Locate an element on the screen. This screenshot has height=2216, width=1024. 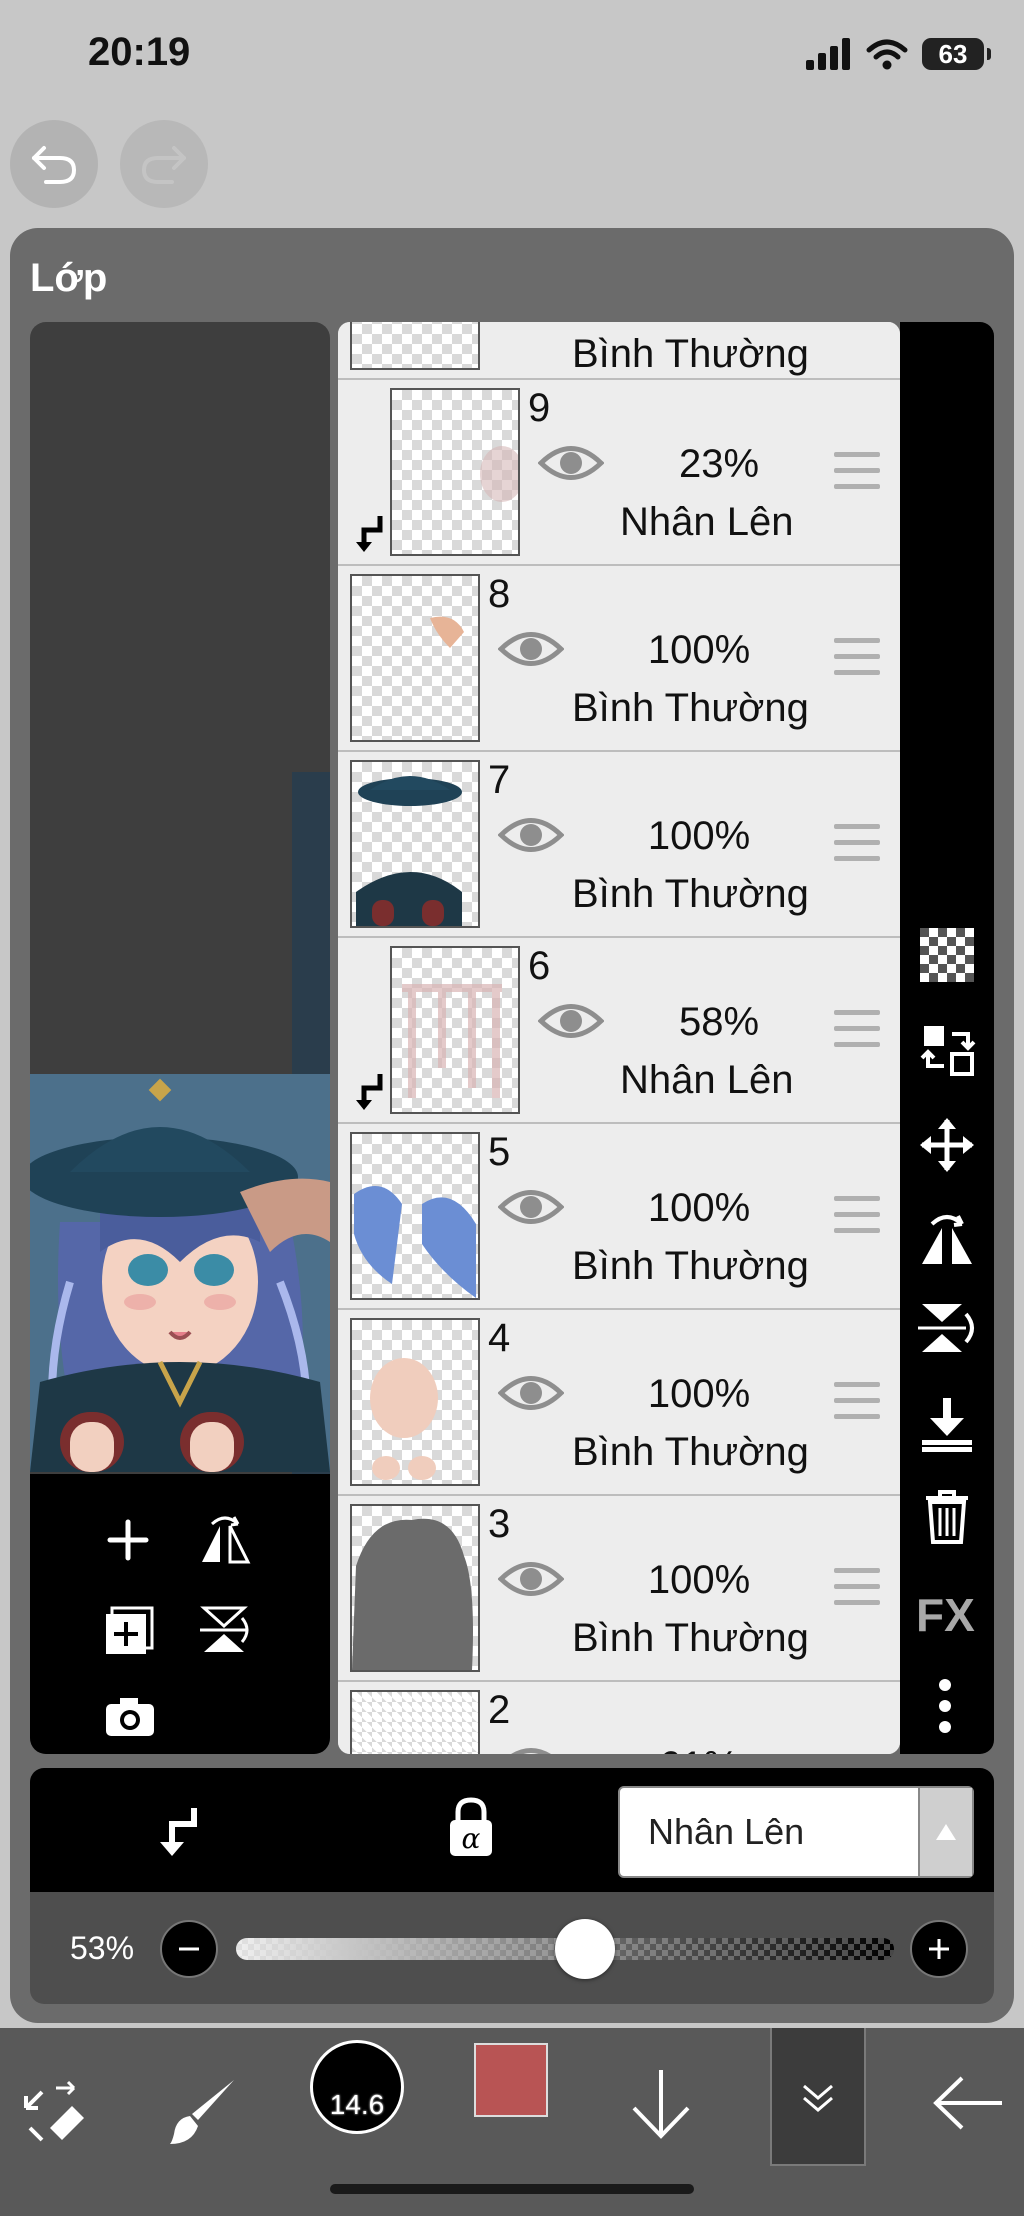
layer-row: Bình Thường is located at coordinates (619, 351).